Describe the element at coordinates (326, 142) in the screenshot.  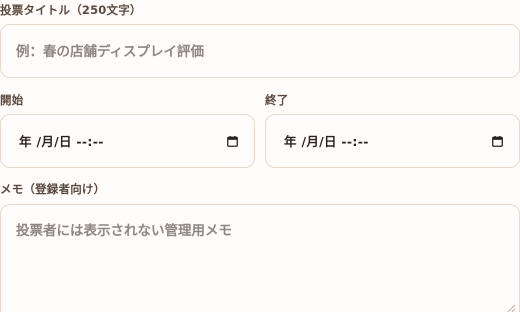
I see `end-datetime-value: 年 /月/日 --:--` at that location.